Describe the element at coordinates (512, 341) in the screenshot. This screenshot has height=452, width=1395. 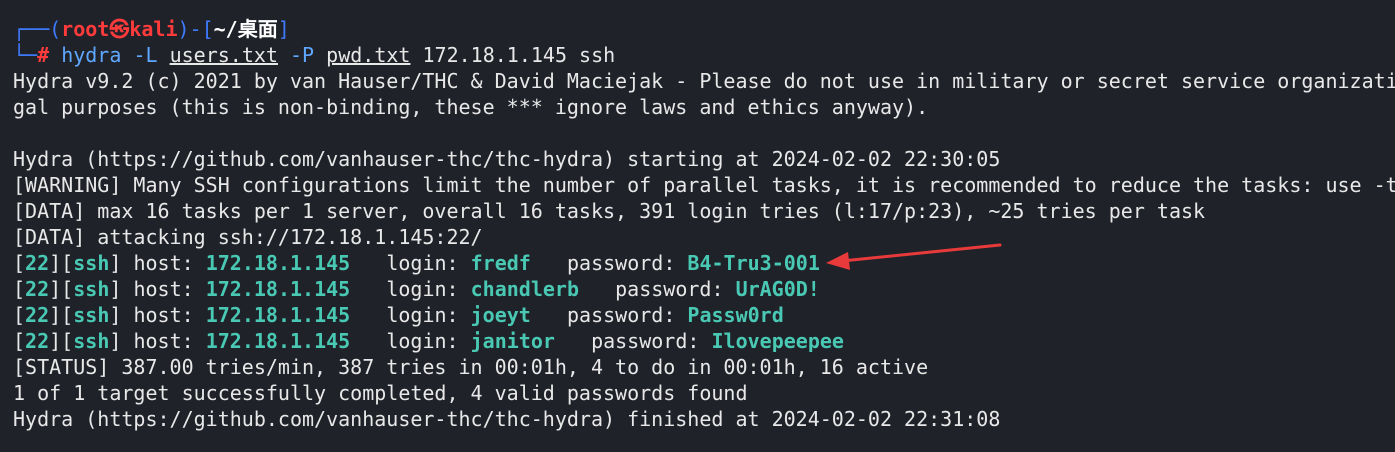
I see `result-login: janitor` at that location.